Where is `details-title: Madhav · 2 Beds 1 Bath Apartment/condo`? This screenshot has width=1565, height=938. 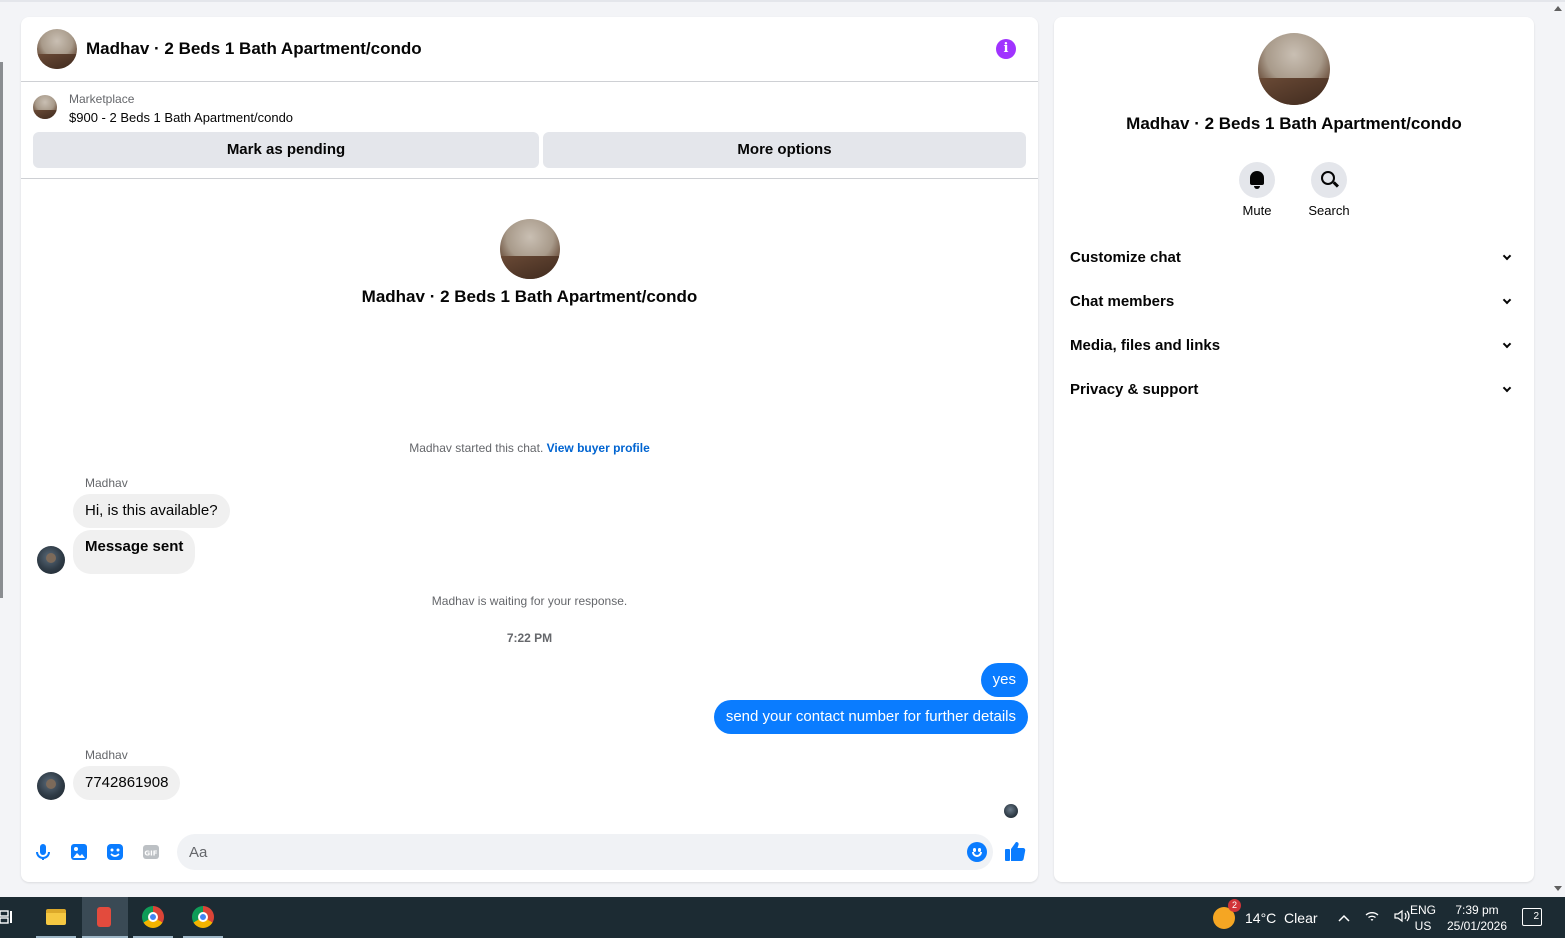 details-title: Madhav · 2 Beds 1 Bath Apartment/condo is located at coordinates (1294, 123).